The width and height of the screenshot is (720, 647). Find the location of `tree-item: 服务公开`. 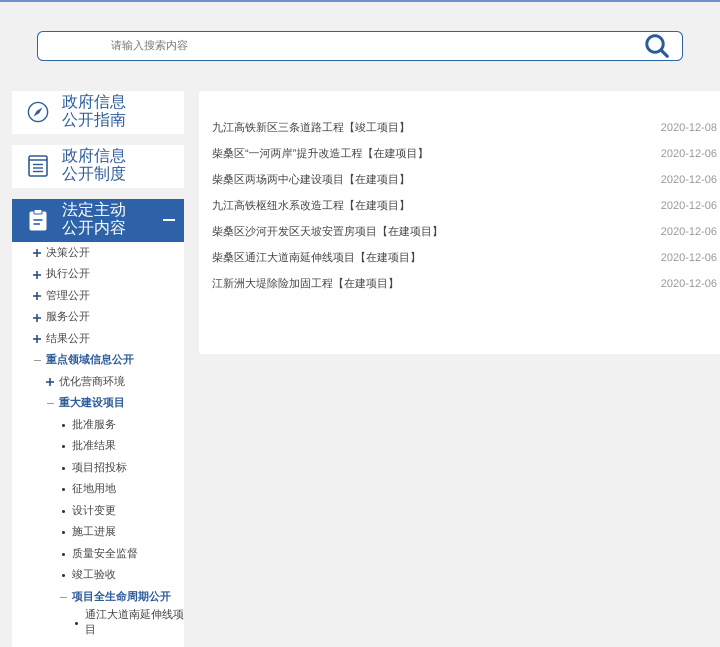

tree-item: 服务公开 is located at coordinates (98, 317).